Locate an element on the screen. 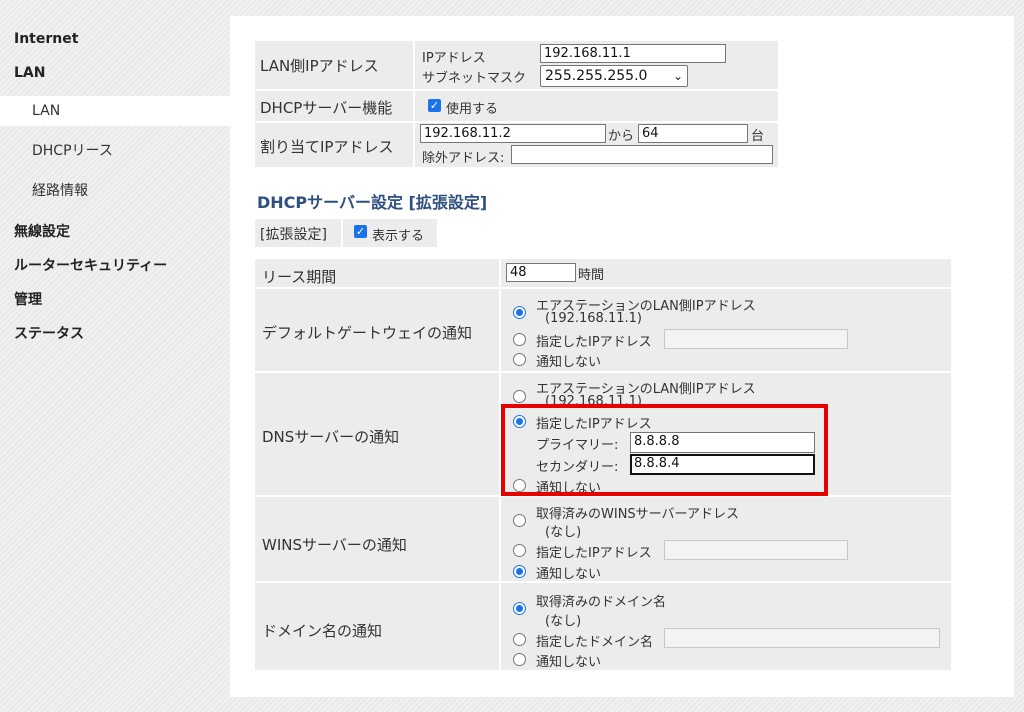 The image size is (1024, 712). gateway-opt1-line2: (192.168.11.1) is located at coordinates (593, 318).